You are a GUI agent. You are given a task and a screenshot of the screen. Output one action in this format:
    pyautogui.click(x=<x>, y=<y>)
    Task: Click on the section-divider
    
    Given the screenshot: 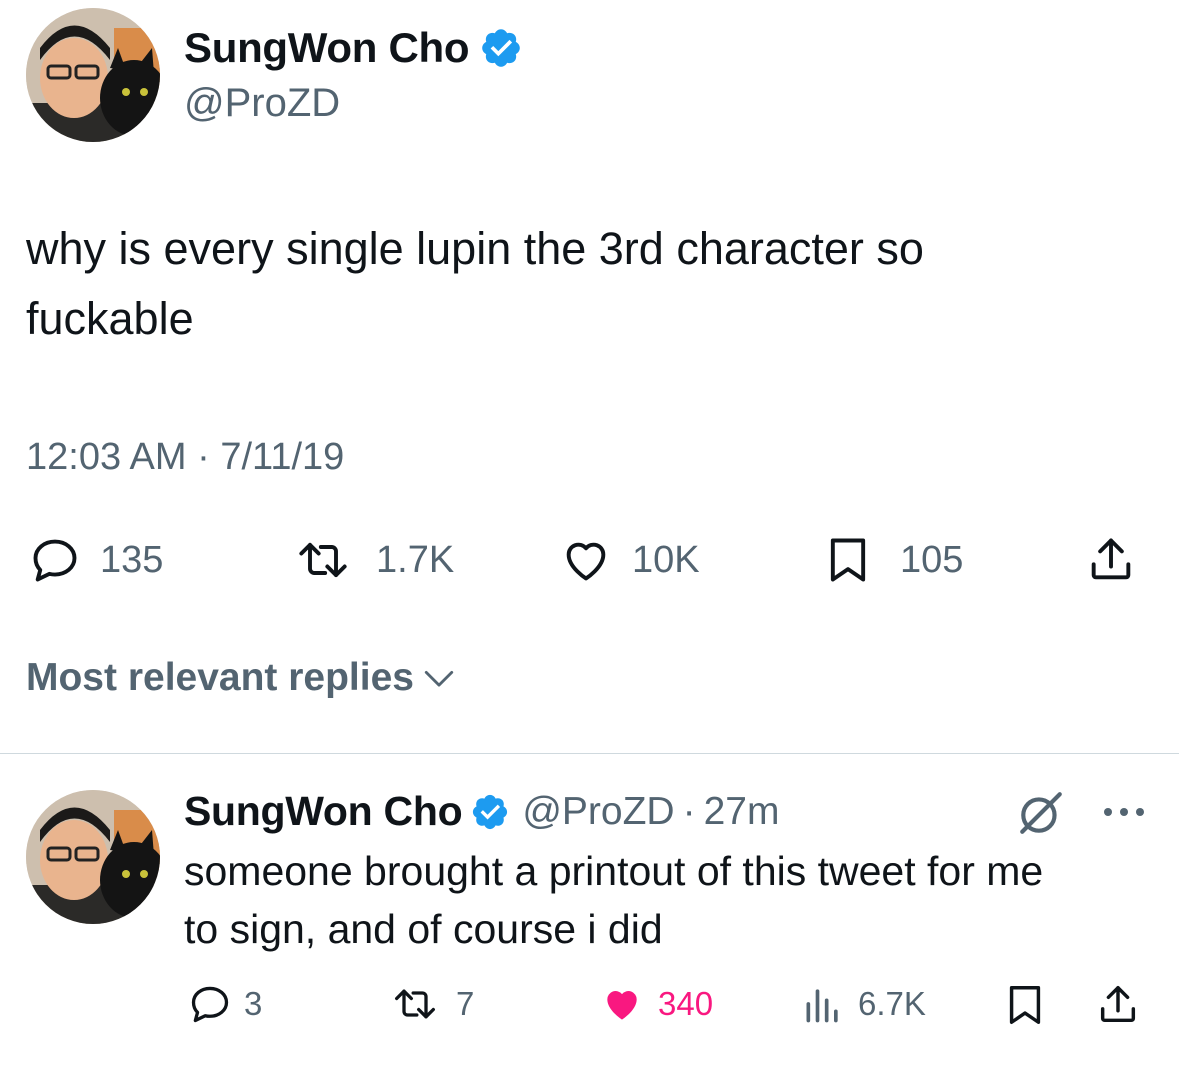 What is the action you would take?
    pyautogui.click(x=589, y=753)
    